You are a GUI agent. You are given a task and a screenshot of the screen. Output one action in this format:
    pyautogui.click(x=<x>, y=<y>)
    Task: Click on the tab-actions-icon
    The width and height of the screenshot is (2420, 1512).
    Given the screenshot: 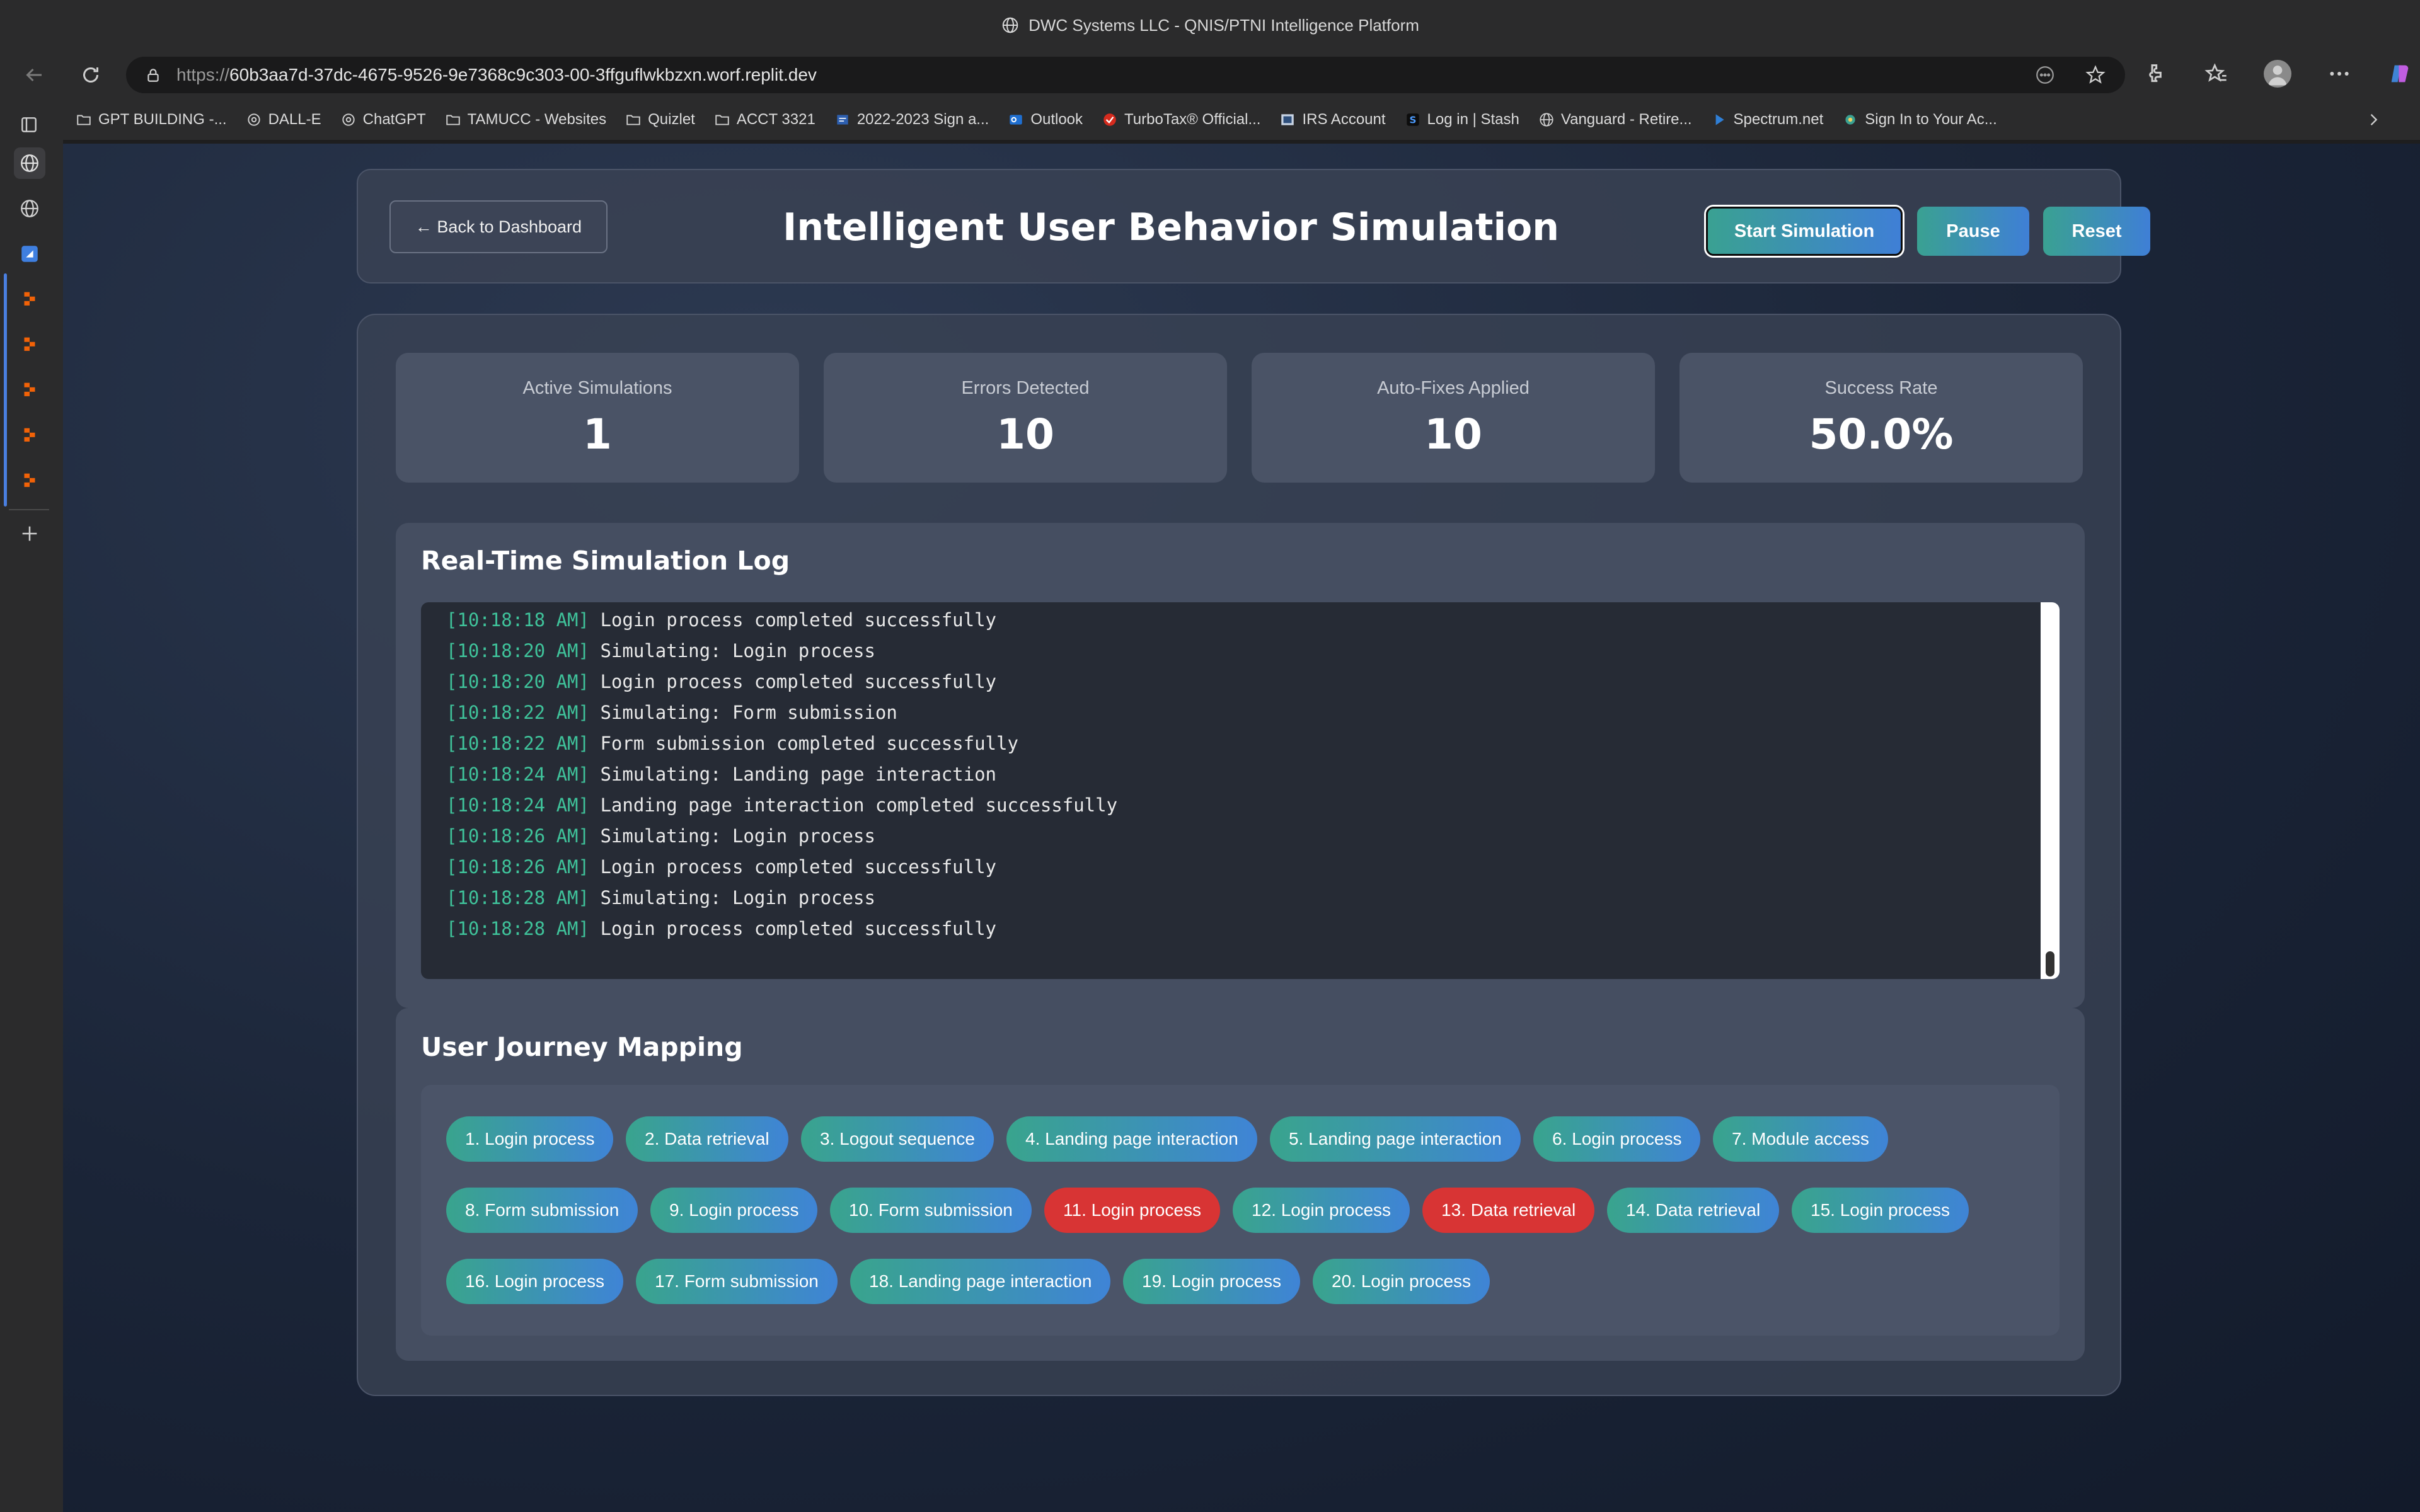 What is the action you would take?
    pyautogui.click(x=29, y=125)
    